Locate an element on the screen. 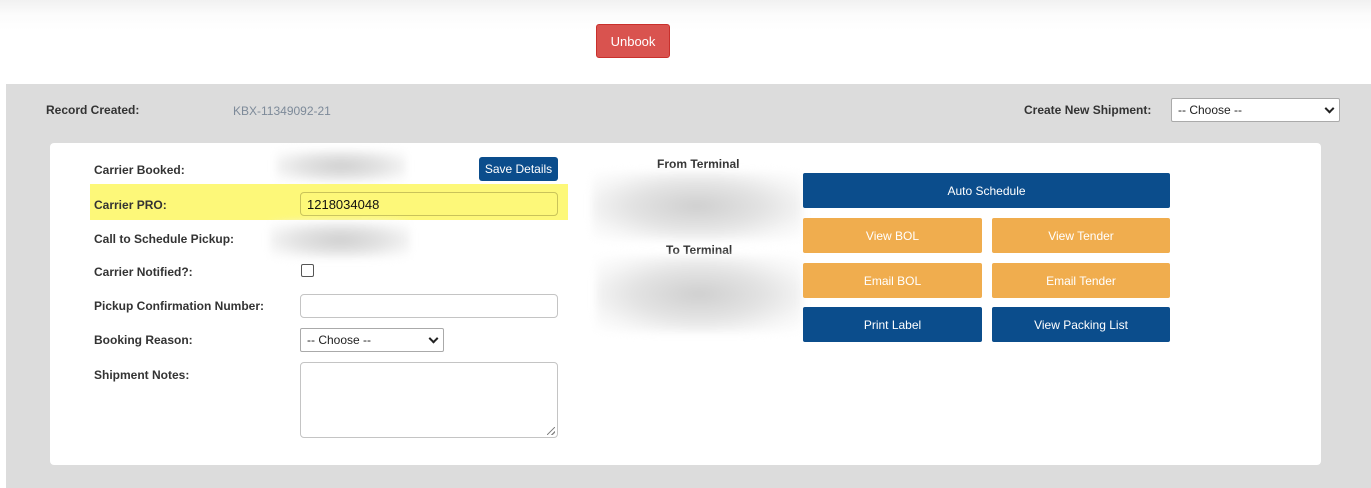 The image size is (1371, 488). view-tender-button: View Tender is located at coordinates (1081, 235).